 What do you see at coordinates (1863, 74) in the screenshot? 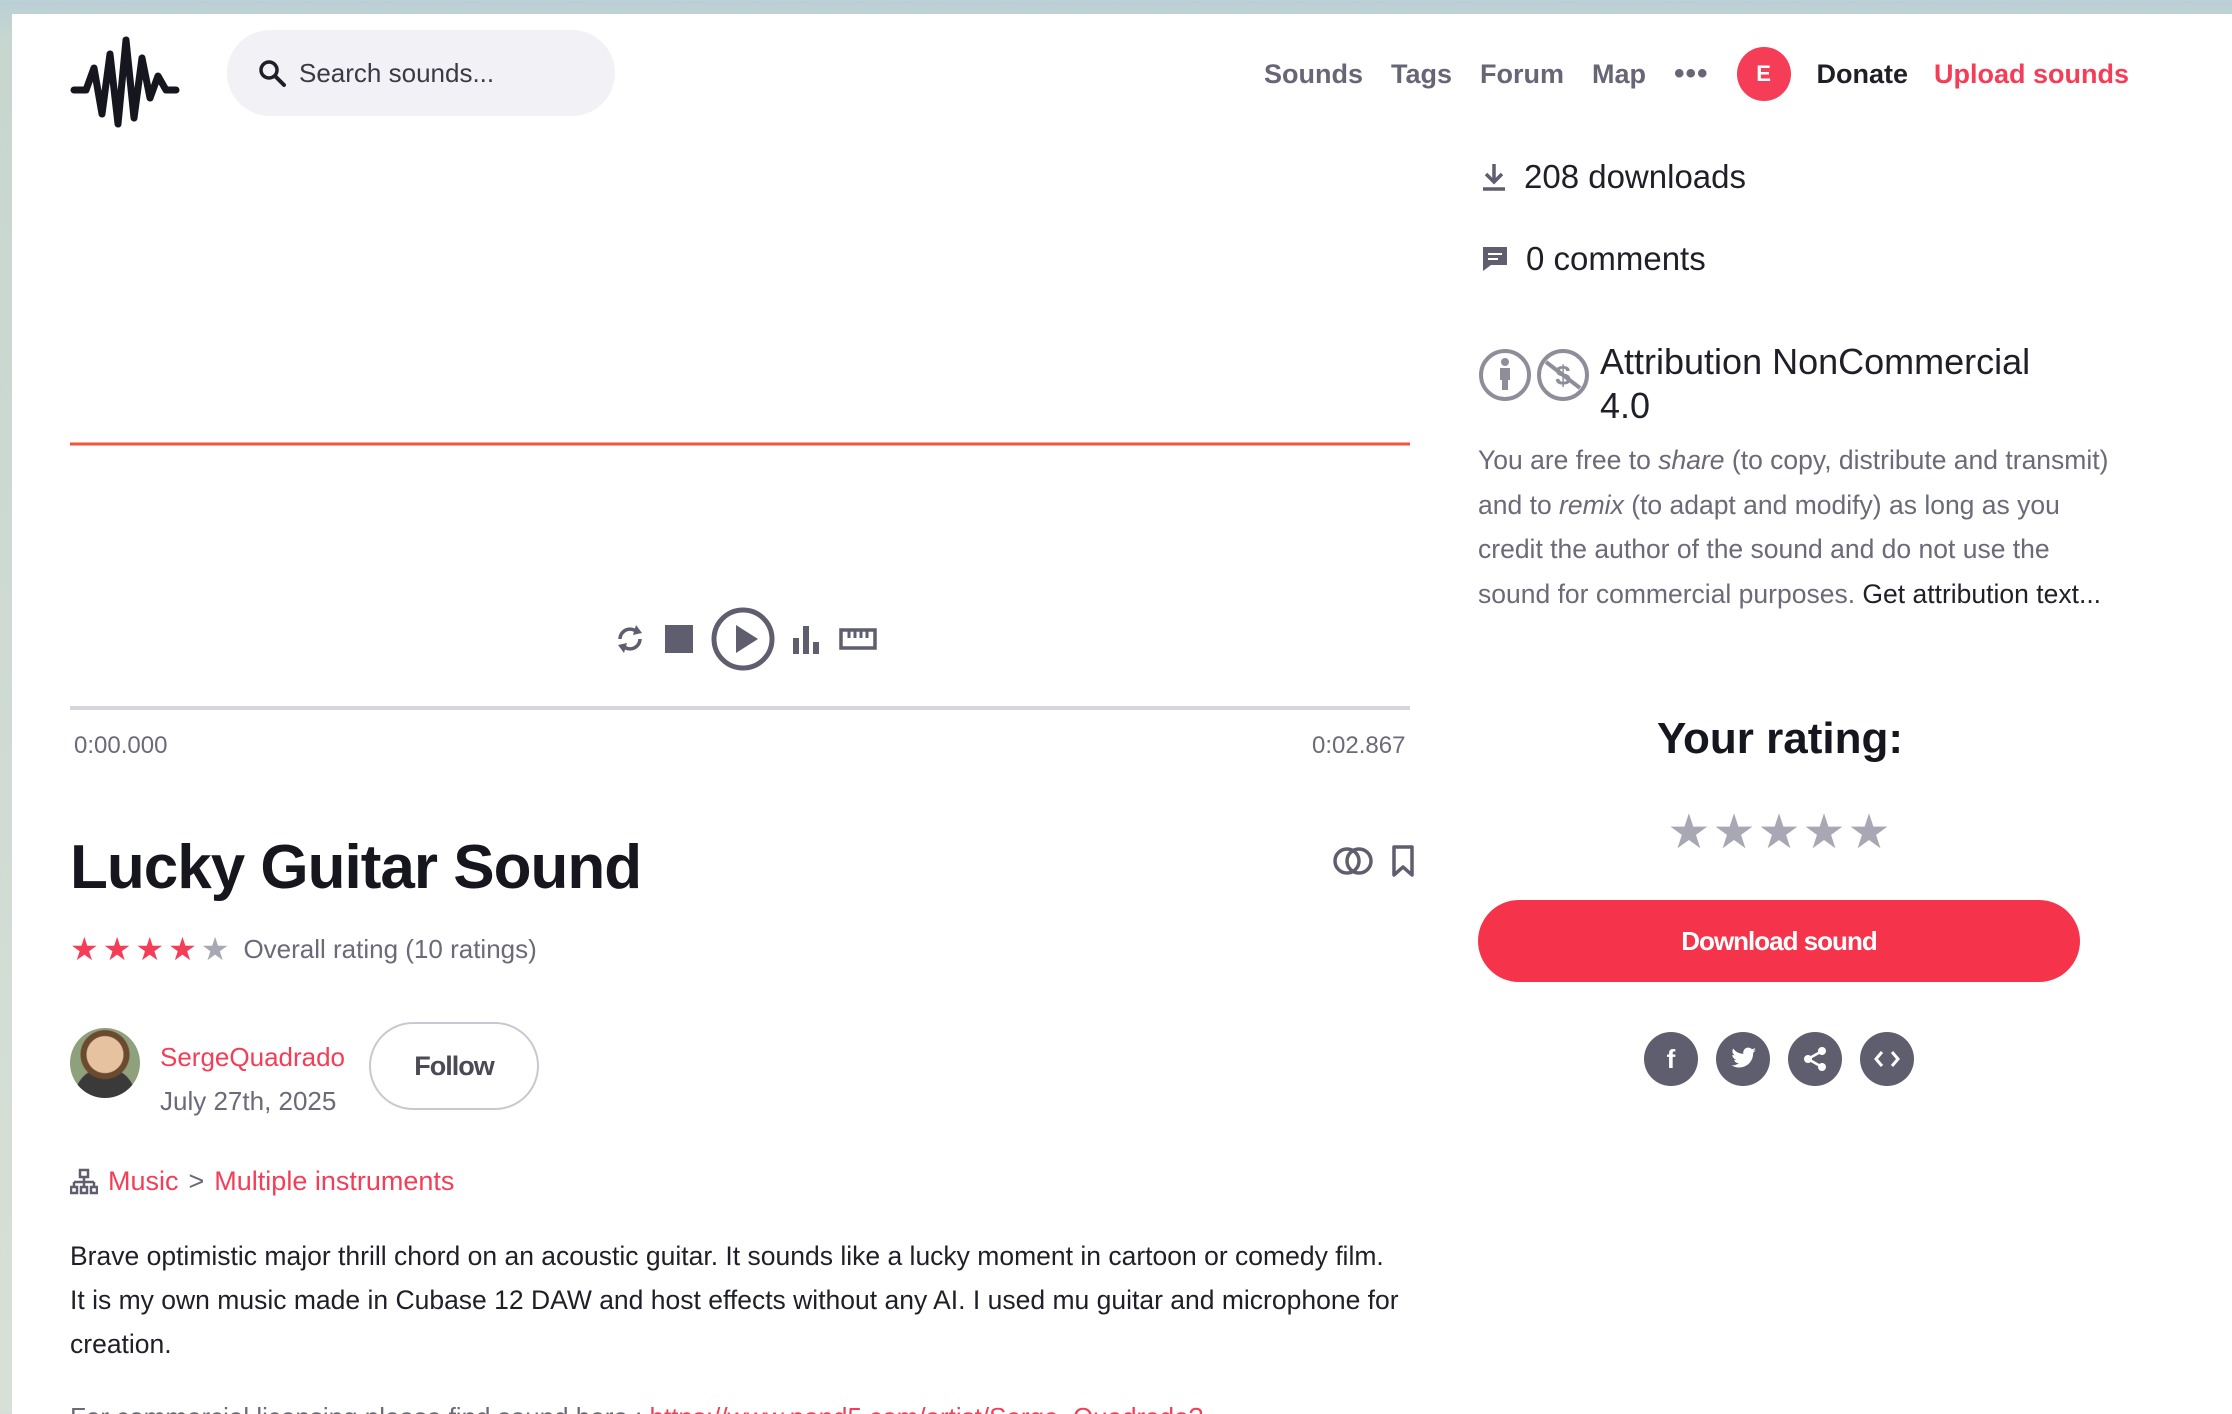
I see `donate-link: Donate` at bounding box center [1863, 74].